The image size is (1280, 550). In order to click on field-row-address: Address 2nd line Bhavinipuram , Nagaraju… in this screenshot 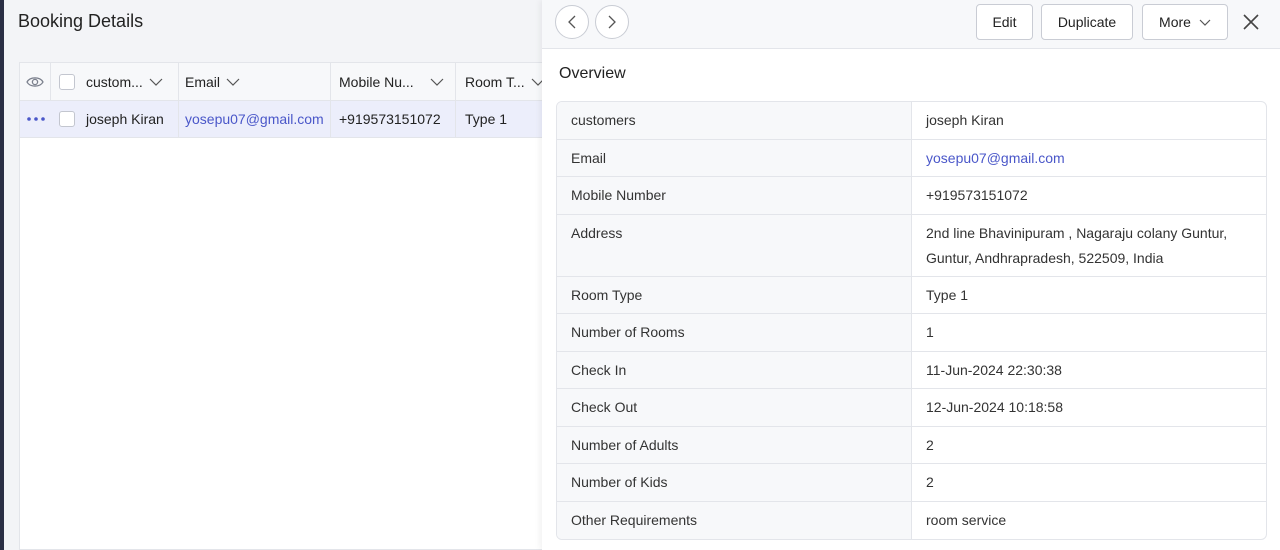, I will do `click(911, 245)`.